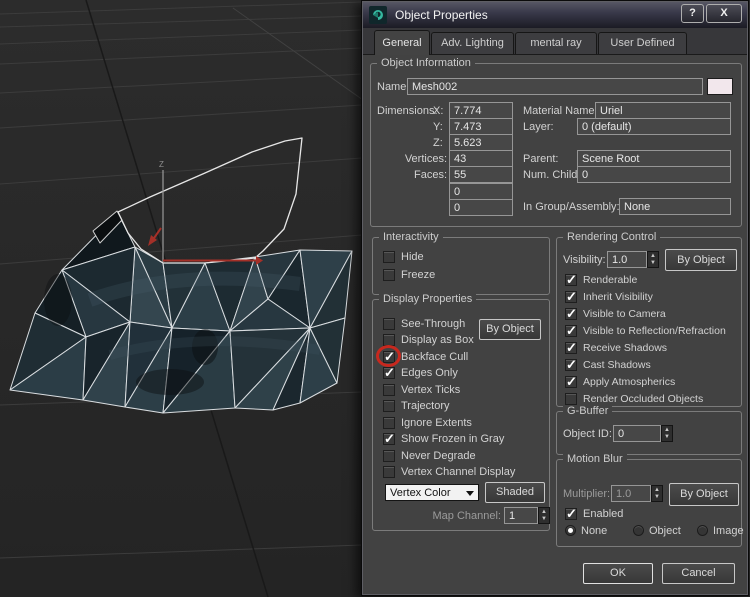 This screenshot has height=597, width=750. What do you see at coordinates (571, 399) in the screenshot?
I see `checkbox-render-occluded-objects` at bounding box center [571, 399].